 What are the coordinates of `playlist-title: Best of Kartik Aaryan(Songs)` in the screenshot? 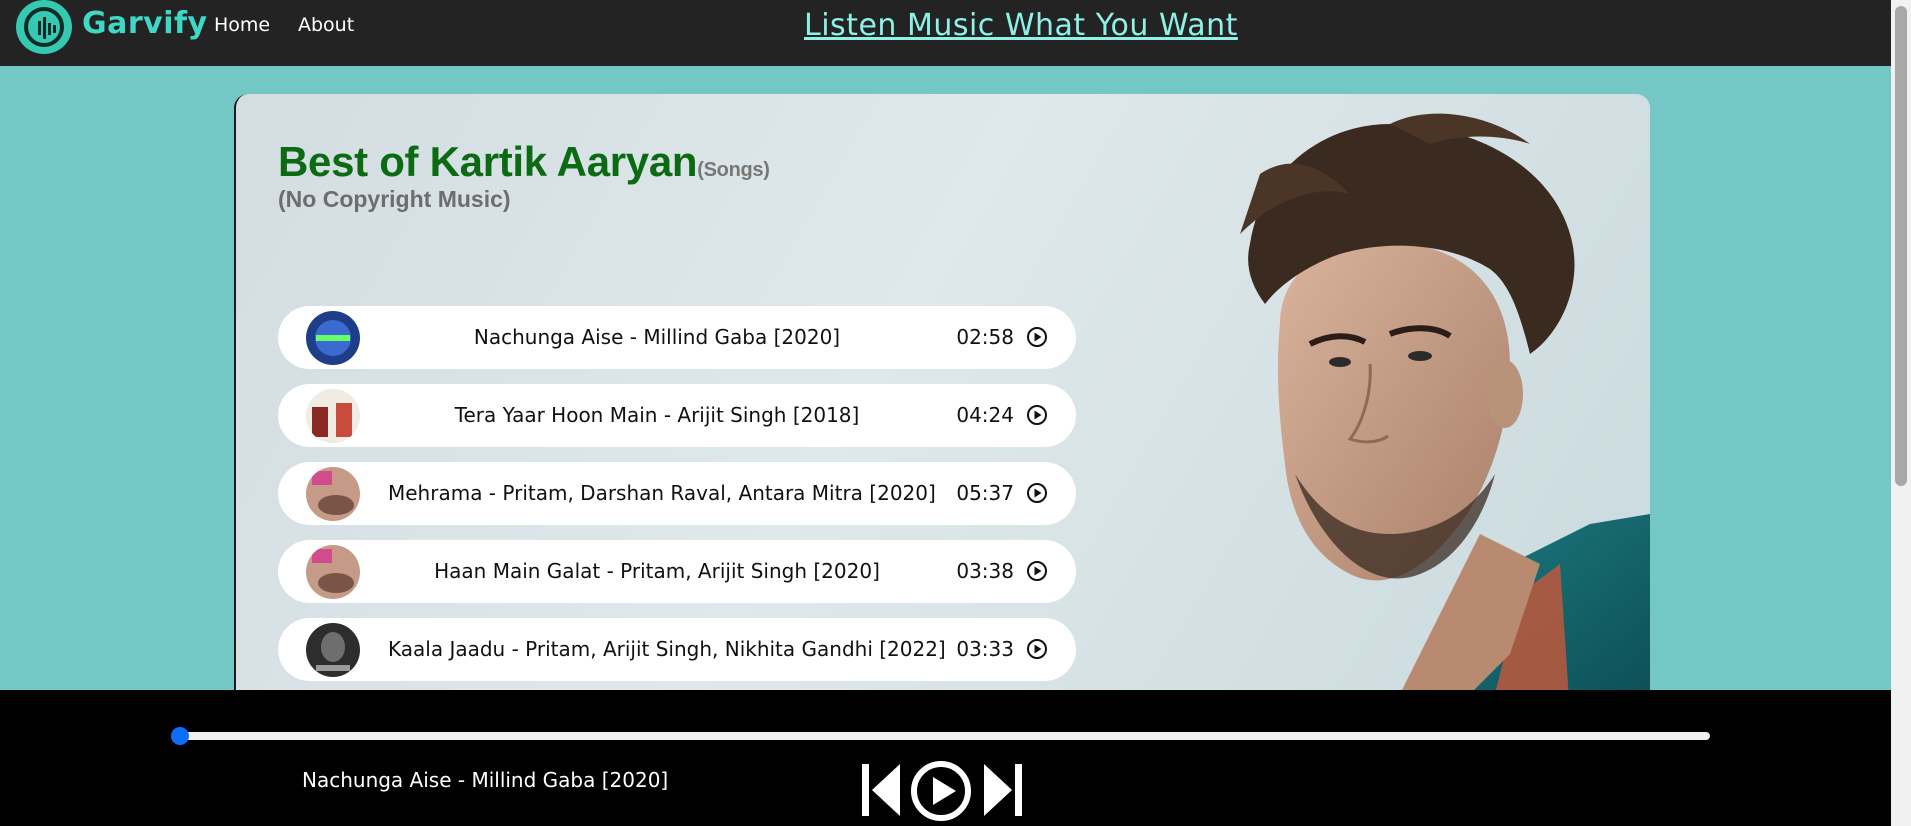 It's located at (524, 162).